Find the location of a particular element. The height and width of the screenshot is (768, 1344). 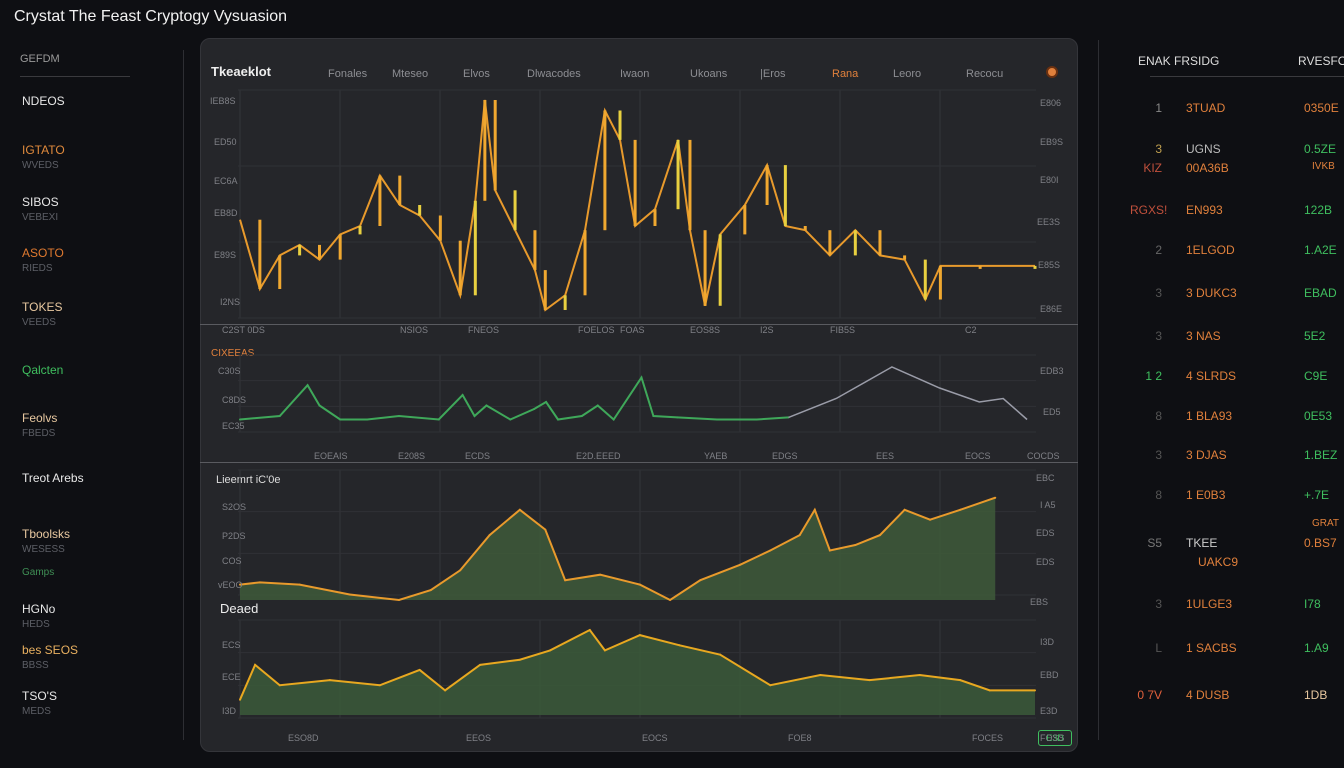

y-tick-label: S2OS is located at coordinates (234, 507).